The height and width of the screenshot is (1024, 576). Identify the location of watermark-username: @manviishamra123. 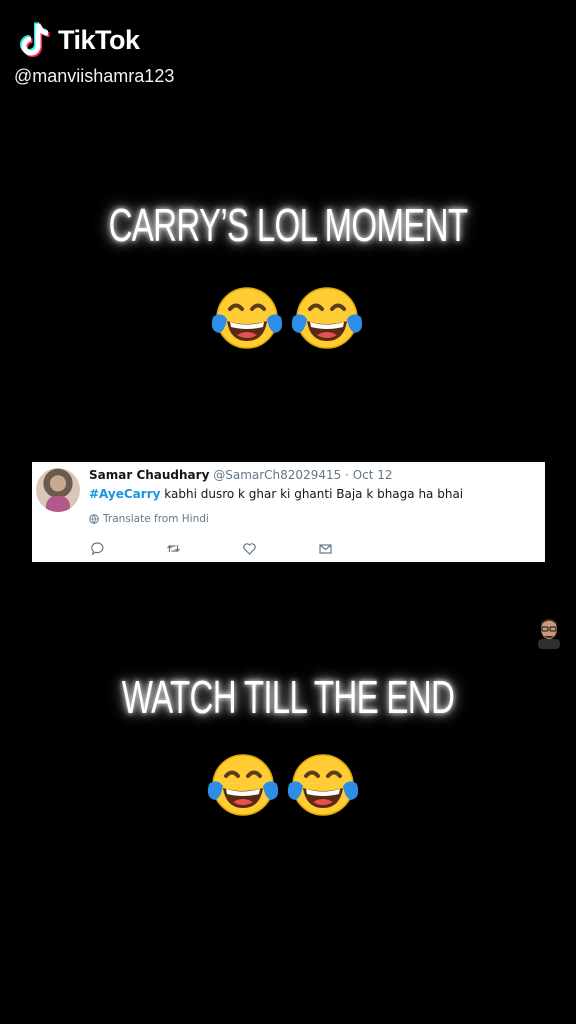
(94, 76).